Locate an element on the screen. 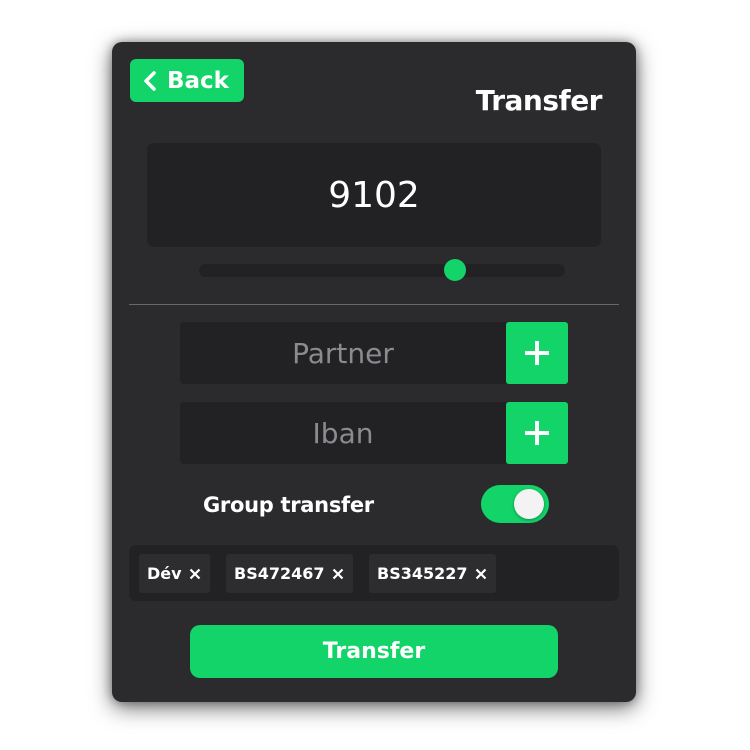 This screenshot has height=750, width=750. toggle-knob is located at coordinates (529, 504).